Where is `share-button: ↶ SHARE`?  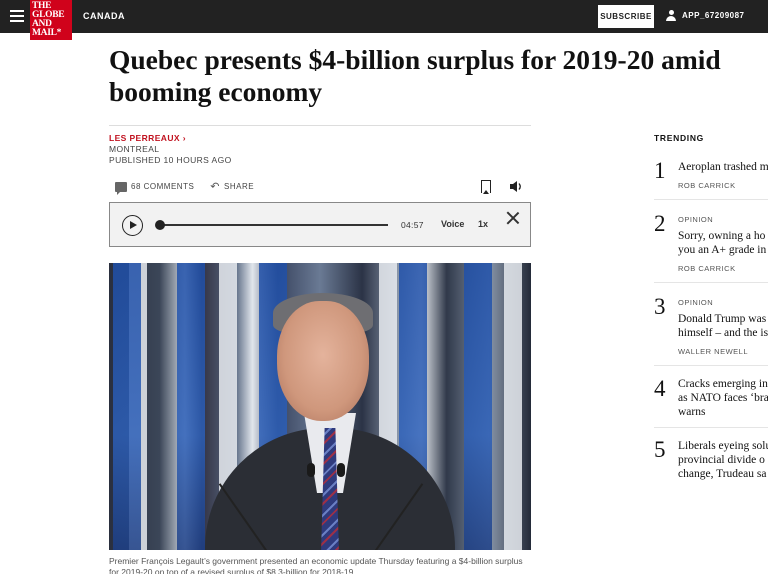
share-button: ↶ SHARE is located at coordinates (232, 186).